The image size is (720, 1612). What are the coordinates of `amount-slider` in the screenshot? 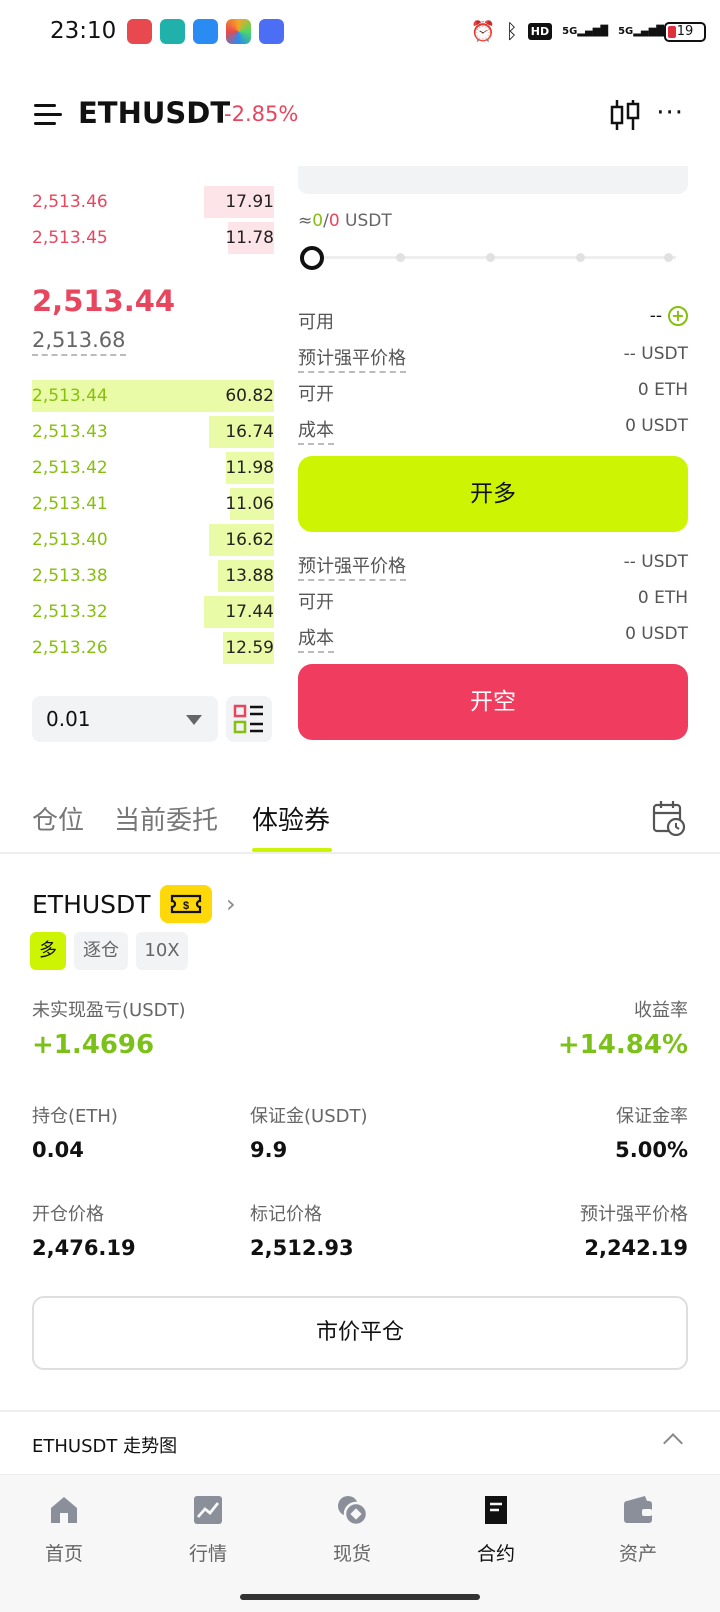 It's located at (488, 258).